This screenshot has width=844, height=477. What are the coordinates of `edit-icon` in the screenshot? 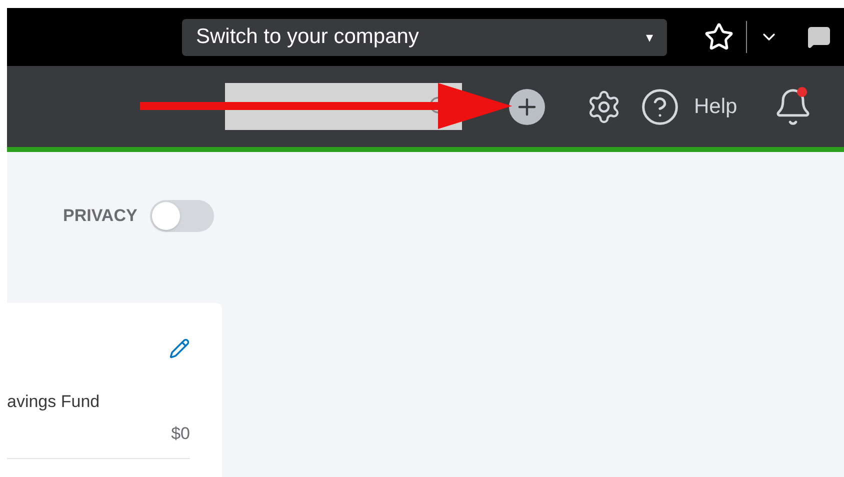 It's located at (179, 348).